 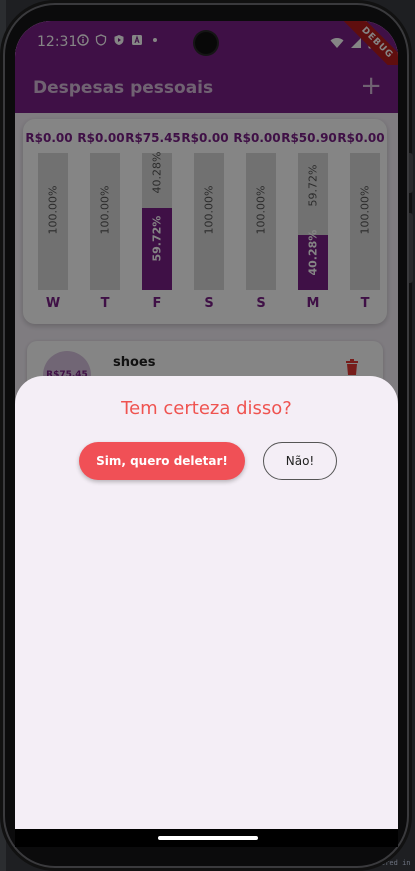 I want to click on confirm-title: Tem certeza disso?, so click(x=206, y=408).